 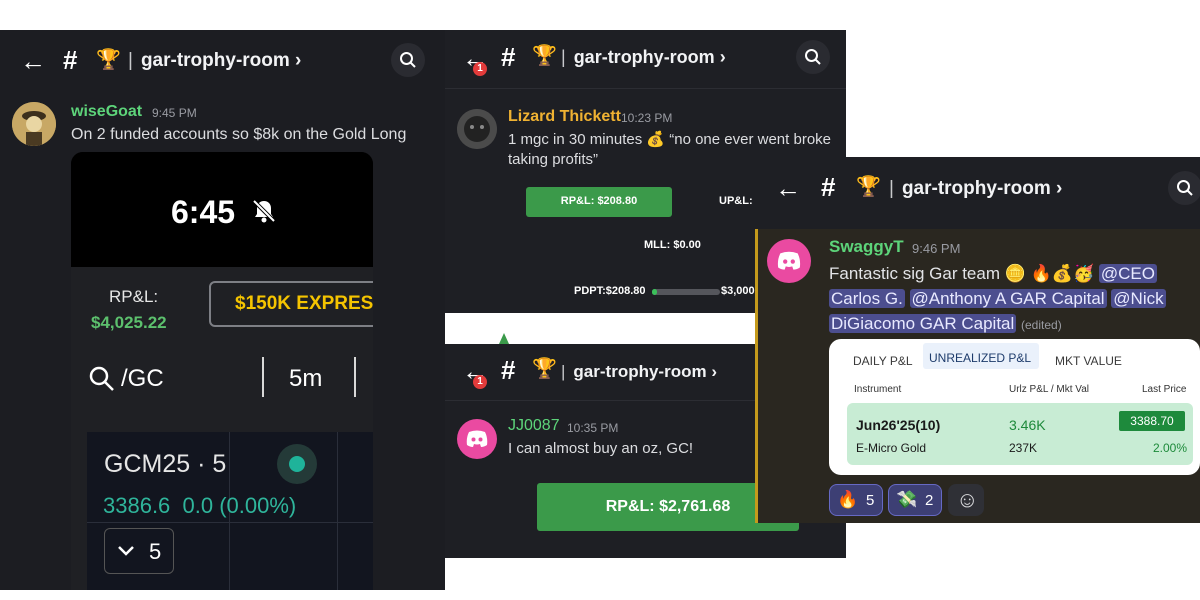 I want to click on pdpt-progress-bar, so click(x=686, y=292).